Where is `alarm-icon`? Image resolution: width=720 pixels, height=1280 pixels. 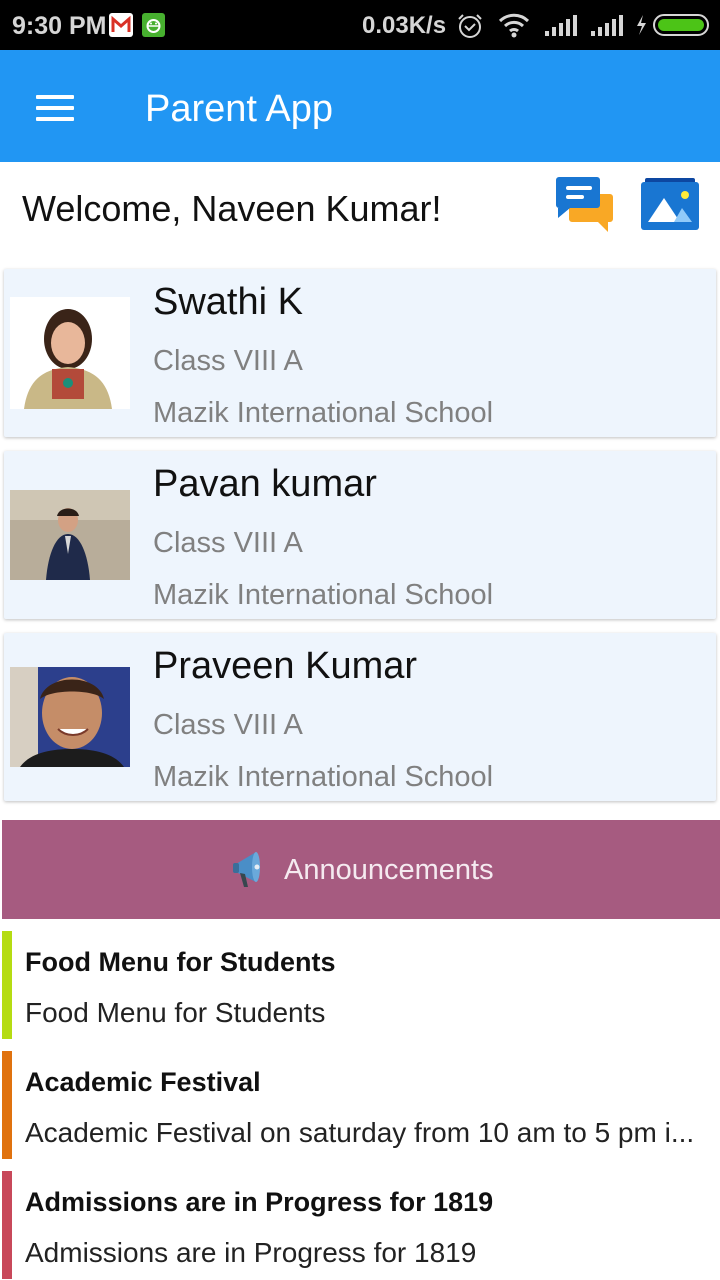
alarm-icon is located at coordinates (470, 28).